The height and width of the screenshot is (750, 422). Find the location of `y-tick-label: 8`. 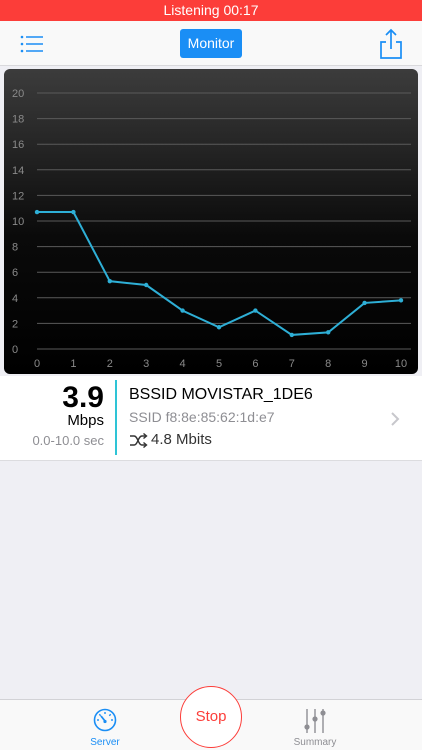

y-tick-label: 8 is located at coordinates (15, 248).